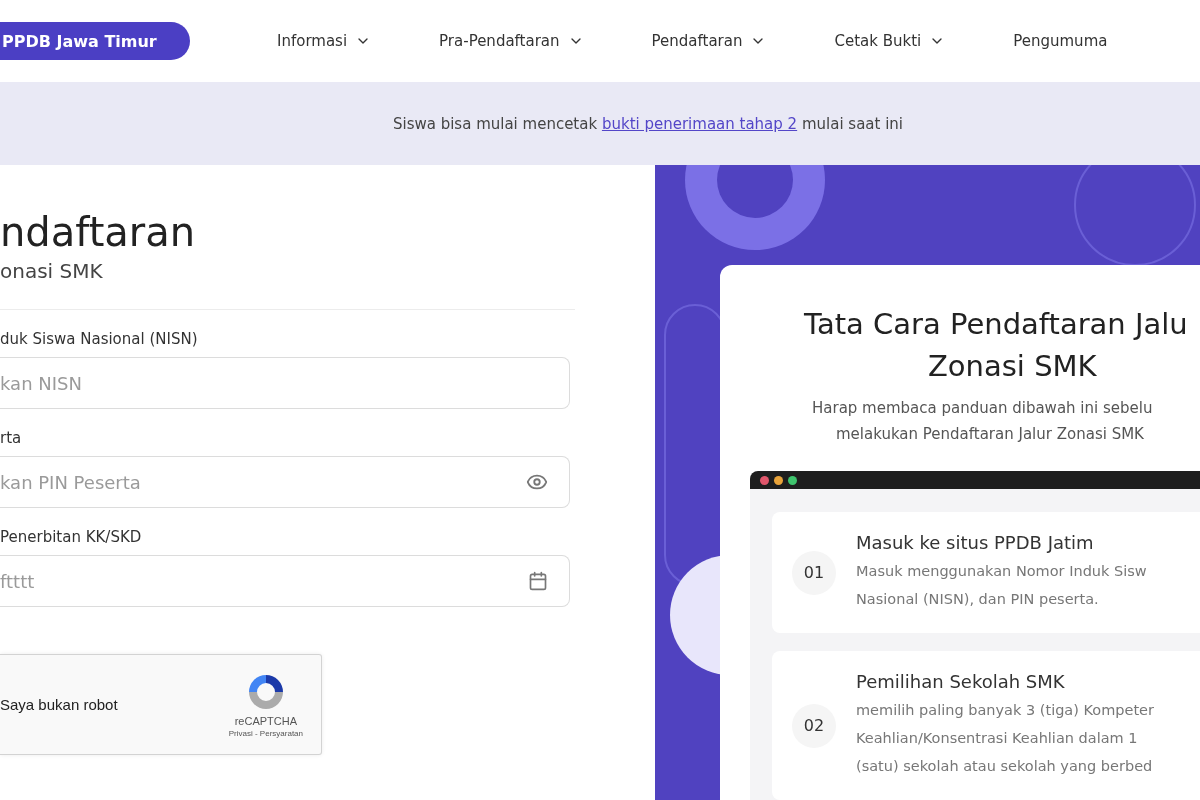 The height and width of the screenshot is (800, 1200). I want to click on announcement-link: bukti penerimaan tahap 2, so click(699, 123).